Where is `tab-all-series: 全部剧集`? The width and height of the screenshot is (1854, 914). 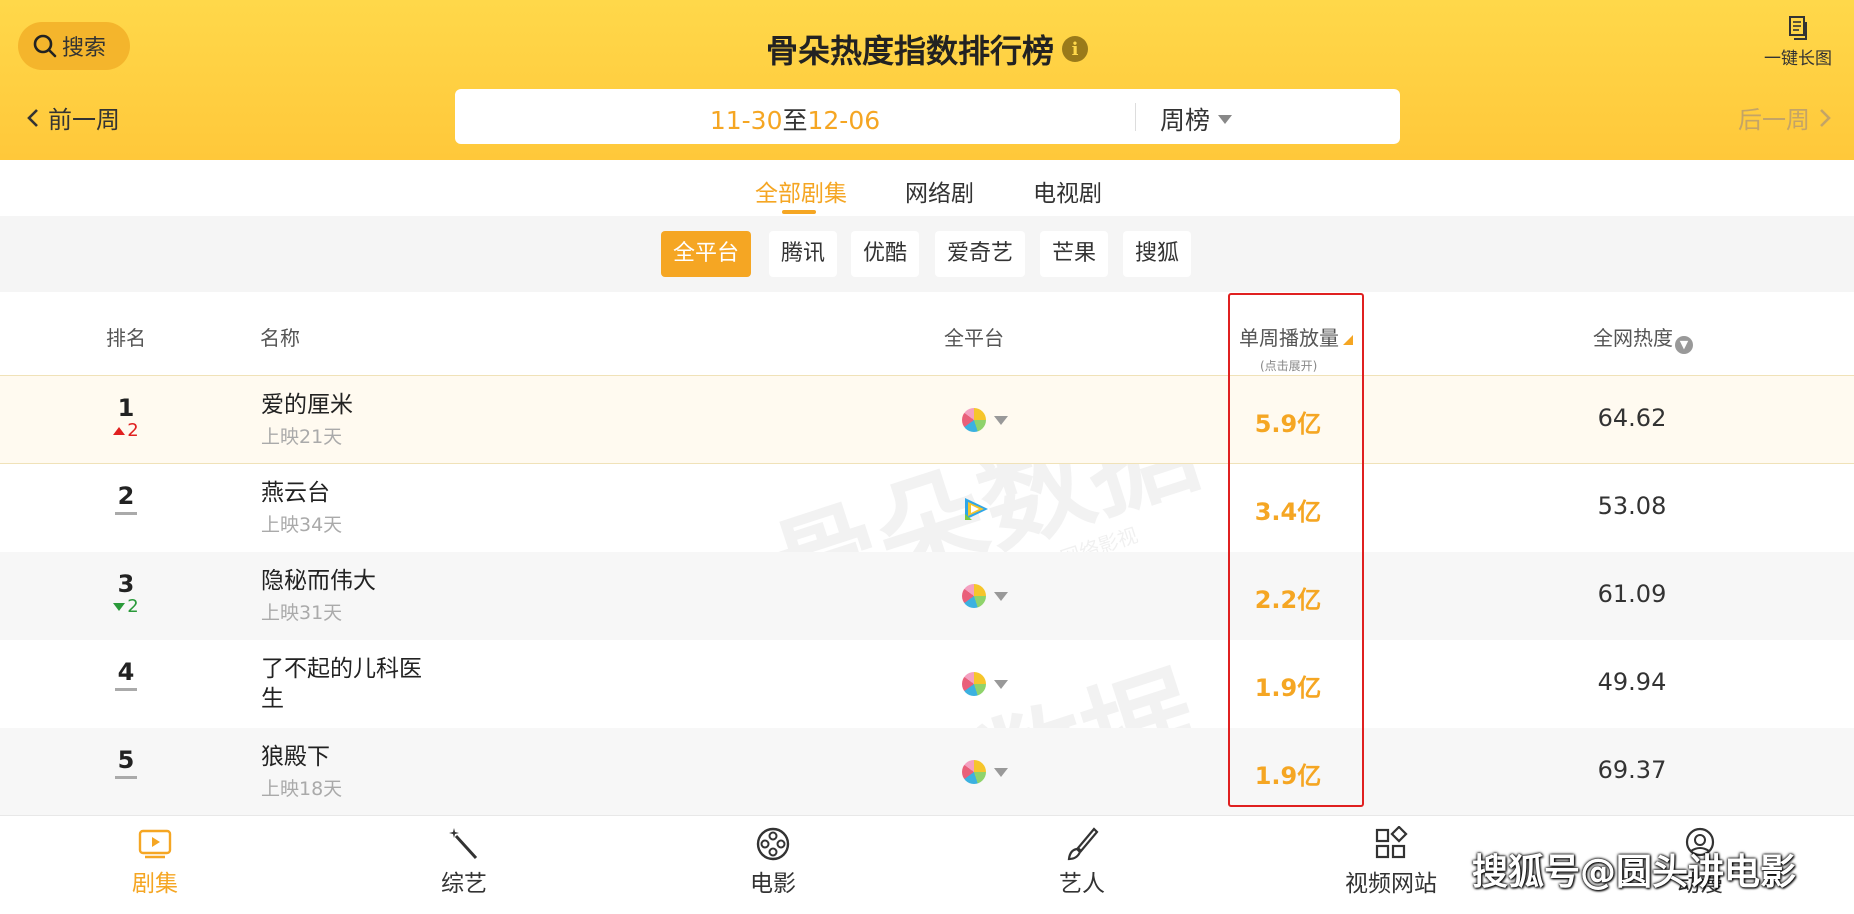 tab-all-series: 全部剧集 is located at coordinates (801, 191).